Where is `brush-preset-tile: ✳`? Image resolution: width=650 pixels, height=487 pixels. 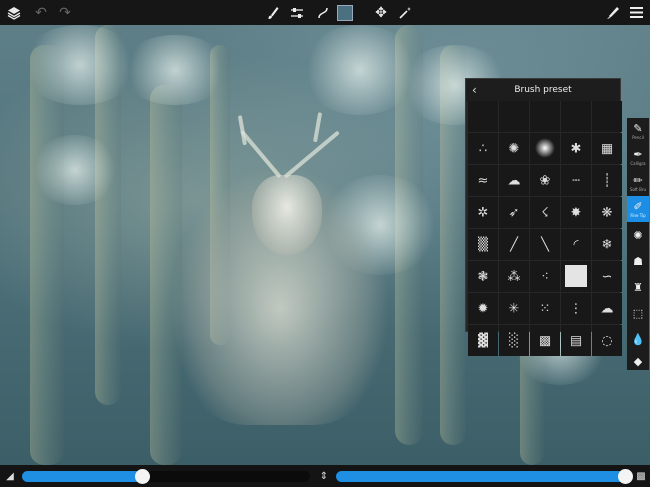 brush-preset-tile: ✳ is located at coordinates (514, 308).